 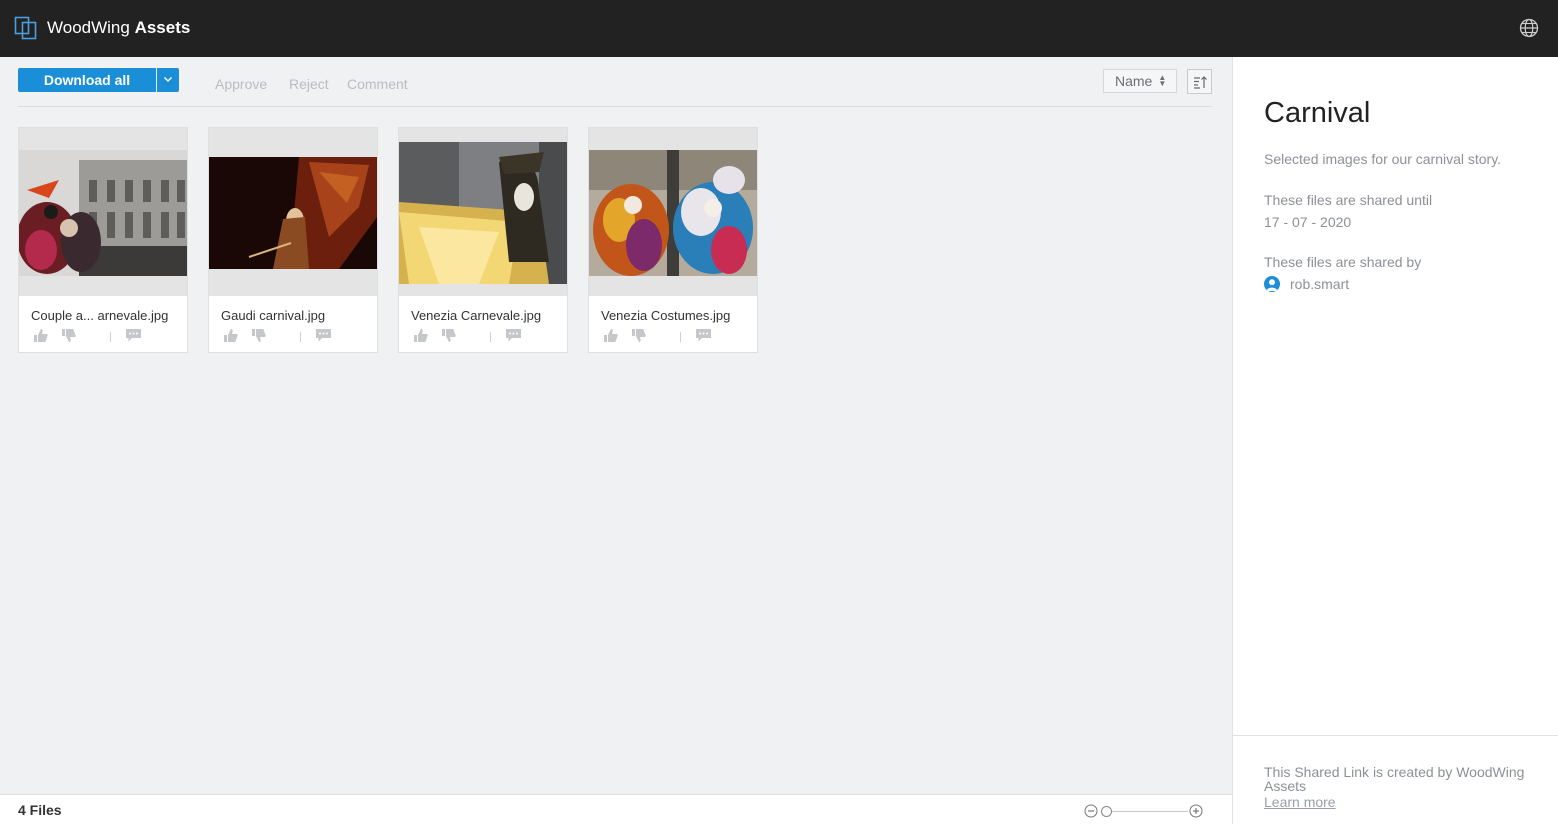 I want to click on file-card: Gaudi carnival.jpg, so click(x=293, y=240).